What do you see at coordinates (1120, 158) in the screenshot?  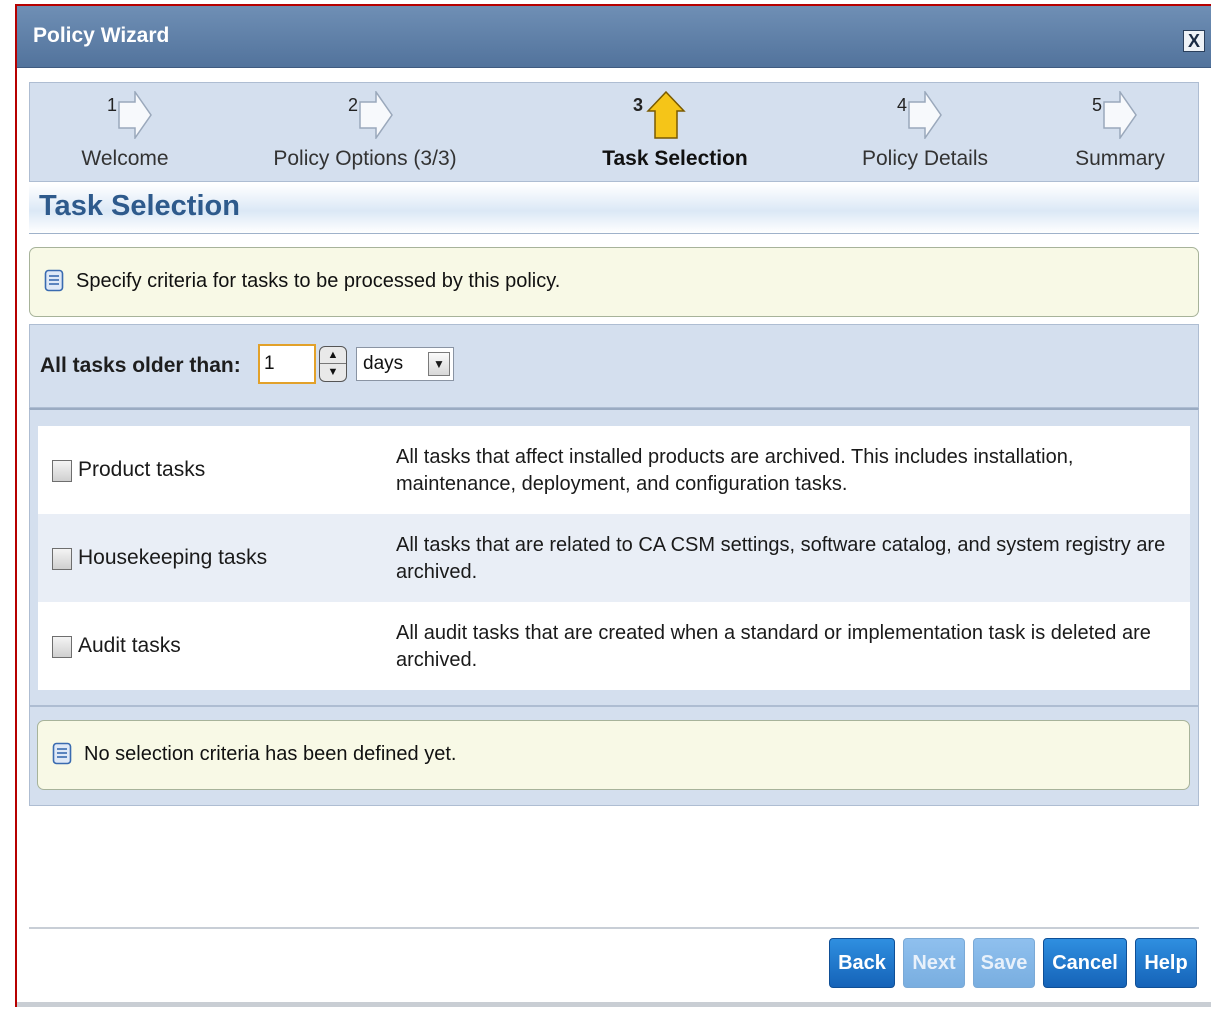 I see `step-label: Summary` at bounding box center [1120, 158].